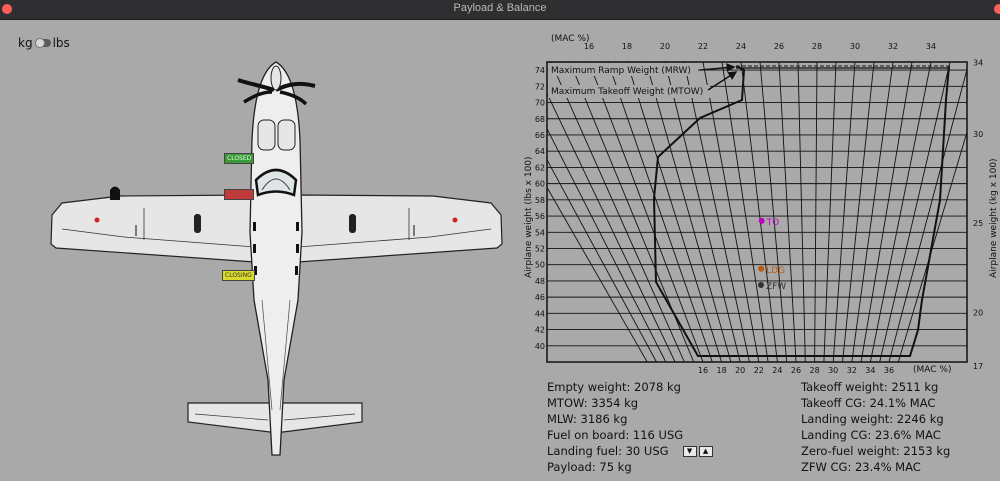 The image size is (1000, 481). Describe the element at coordinates (665, 46) in the screenshot. I see `top-tick-label: 20` at that location.